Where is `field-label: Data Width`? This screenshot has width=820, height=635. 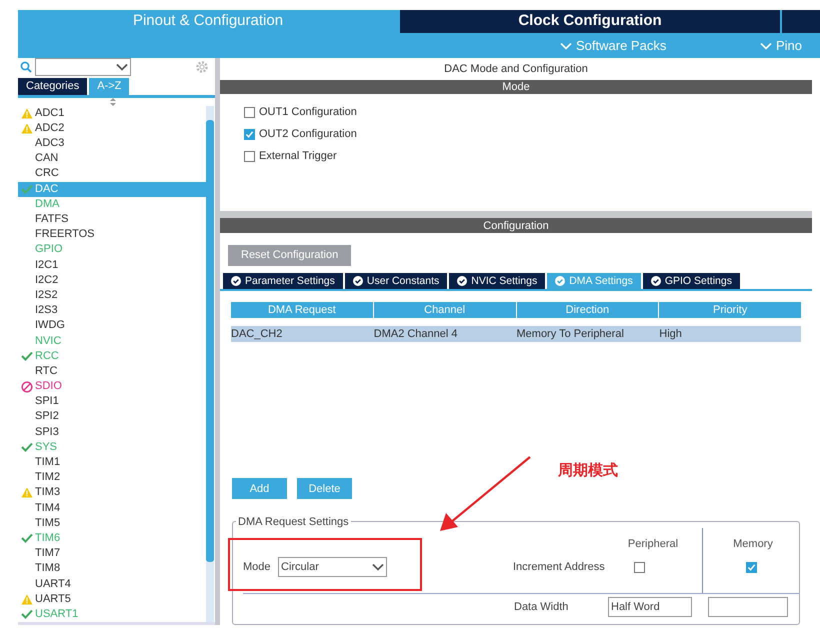
field-label: Data Width is located at coordinates (542, 608).